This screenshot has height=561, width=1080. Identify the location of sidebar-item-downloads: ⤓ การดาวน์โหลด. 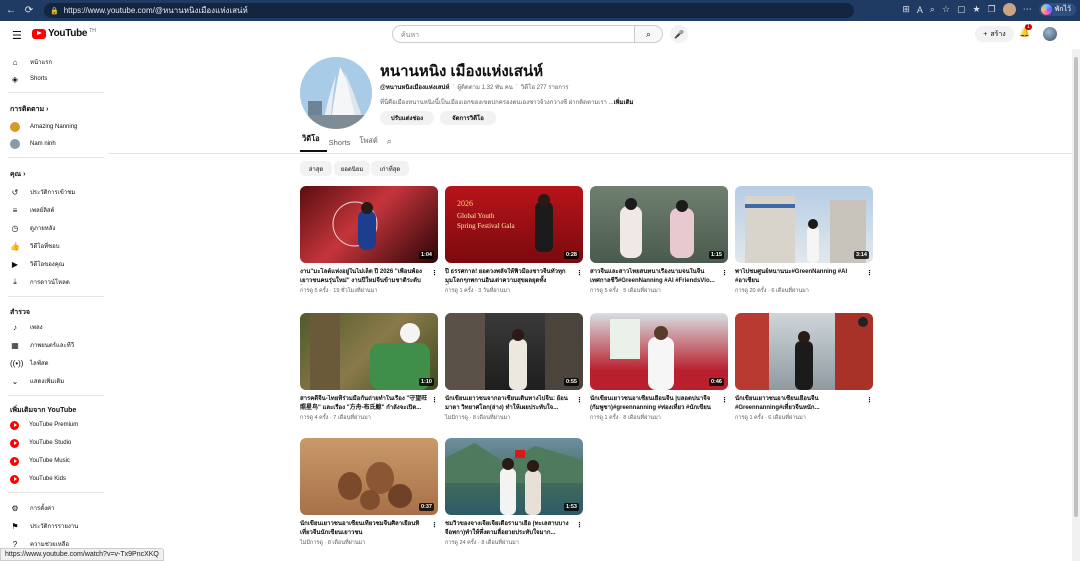
(57, 282).